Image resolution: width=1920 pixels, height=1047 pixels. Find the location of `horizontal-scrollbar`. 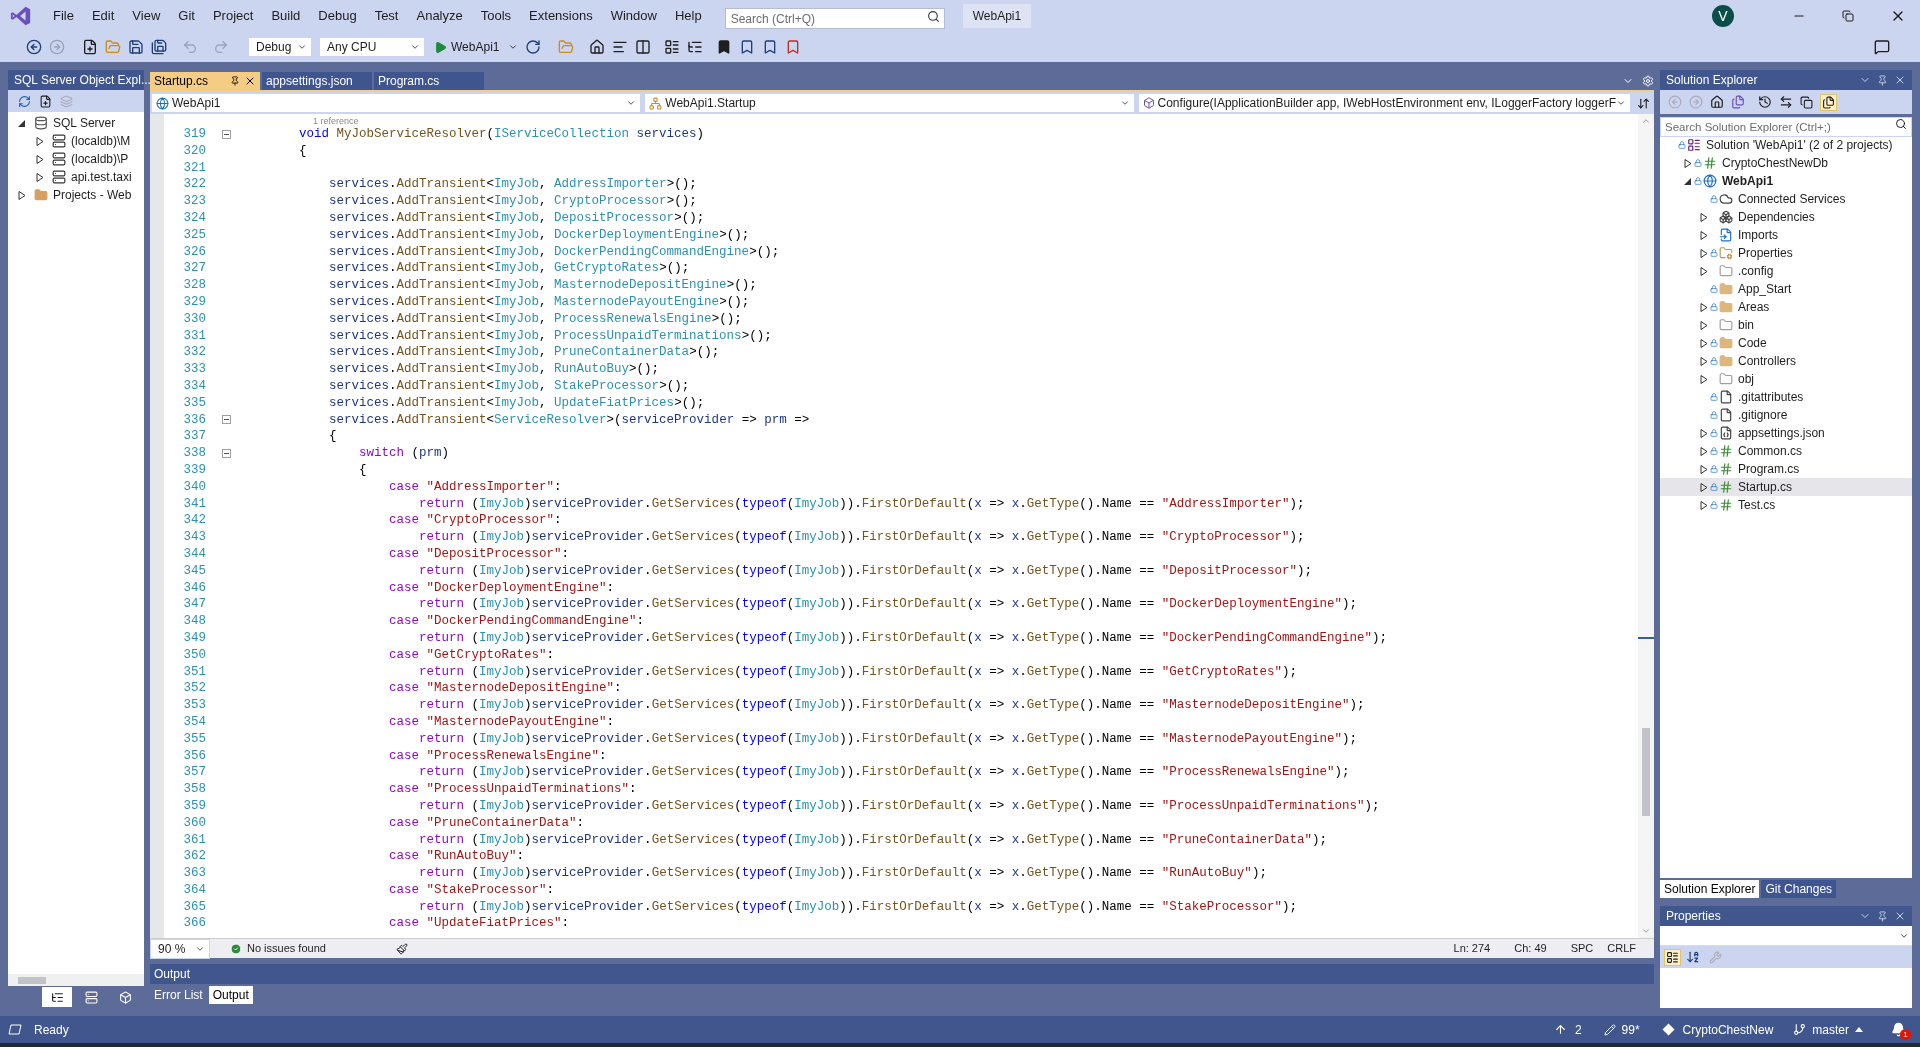

horizontal-scrollbar is located at coordinates (76, 980).